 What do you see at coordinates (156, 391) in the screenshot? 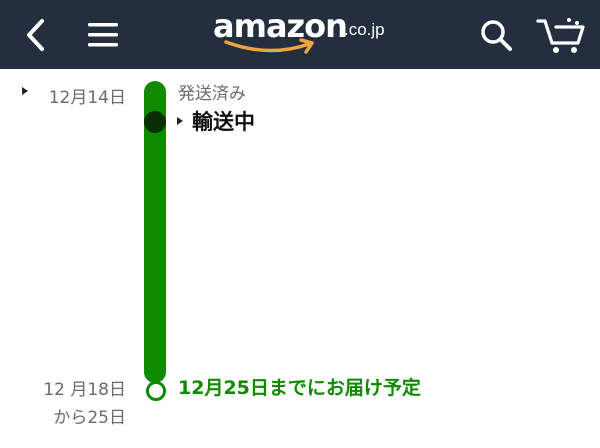
I see `delivery-endpoint-dot` at bounding box center [156, 391].